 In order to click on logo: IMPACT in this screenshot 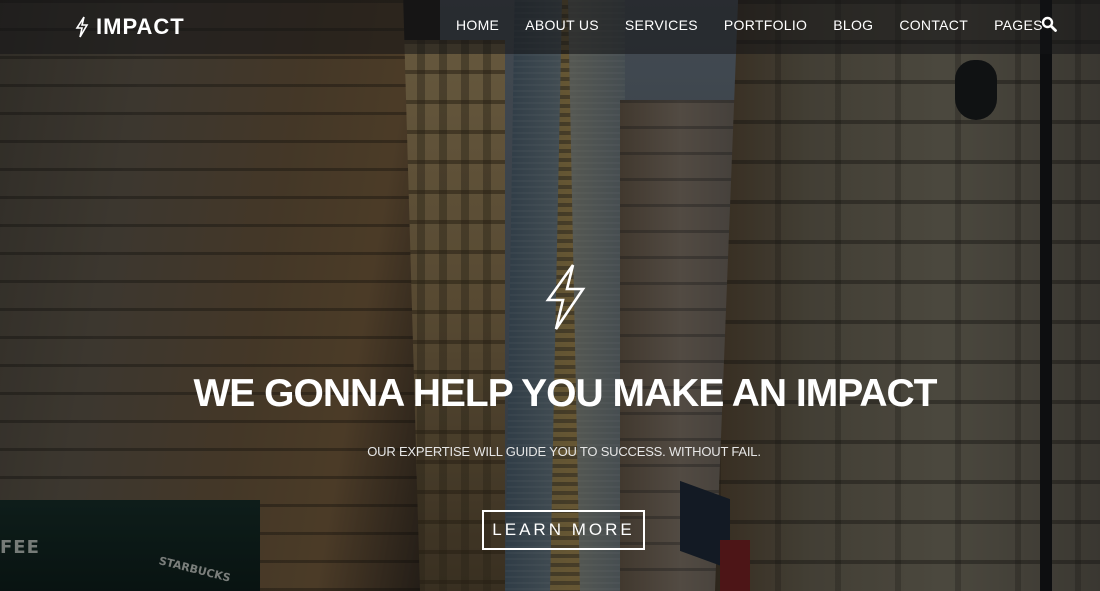, I will do `click(129, 27)`.